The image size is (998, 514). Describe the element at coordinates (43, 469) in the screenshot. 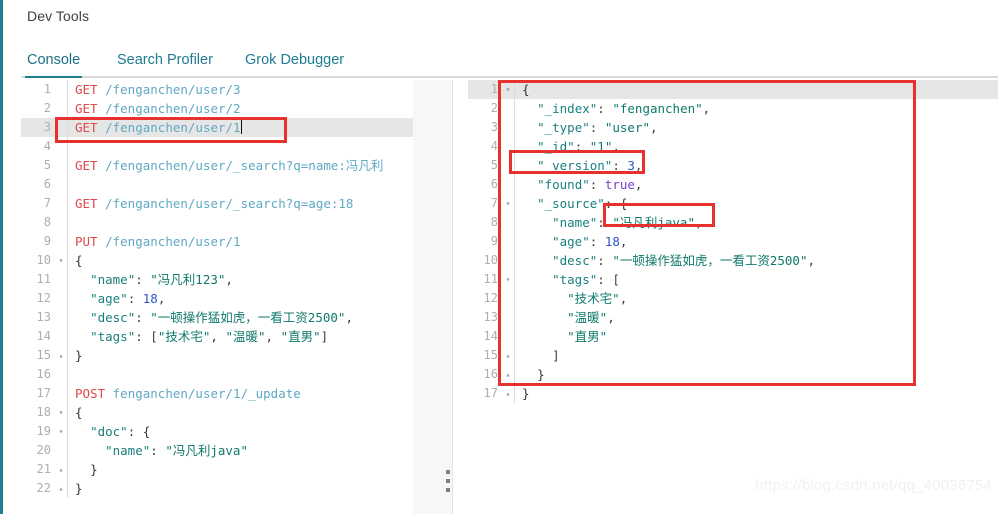

I see `line-number: 21` at that location.